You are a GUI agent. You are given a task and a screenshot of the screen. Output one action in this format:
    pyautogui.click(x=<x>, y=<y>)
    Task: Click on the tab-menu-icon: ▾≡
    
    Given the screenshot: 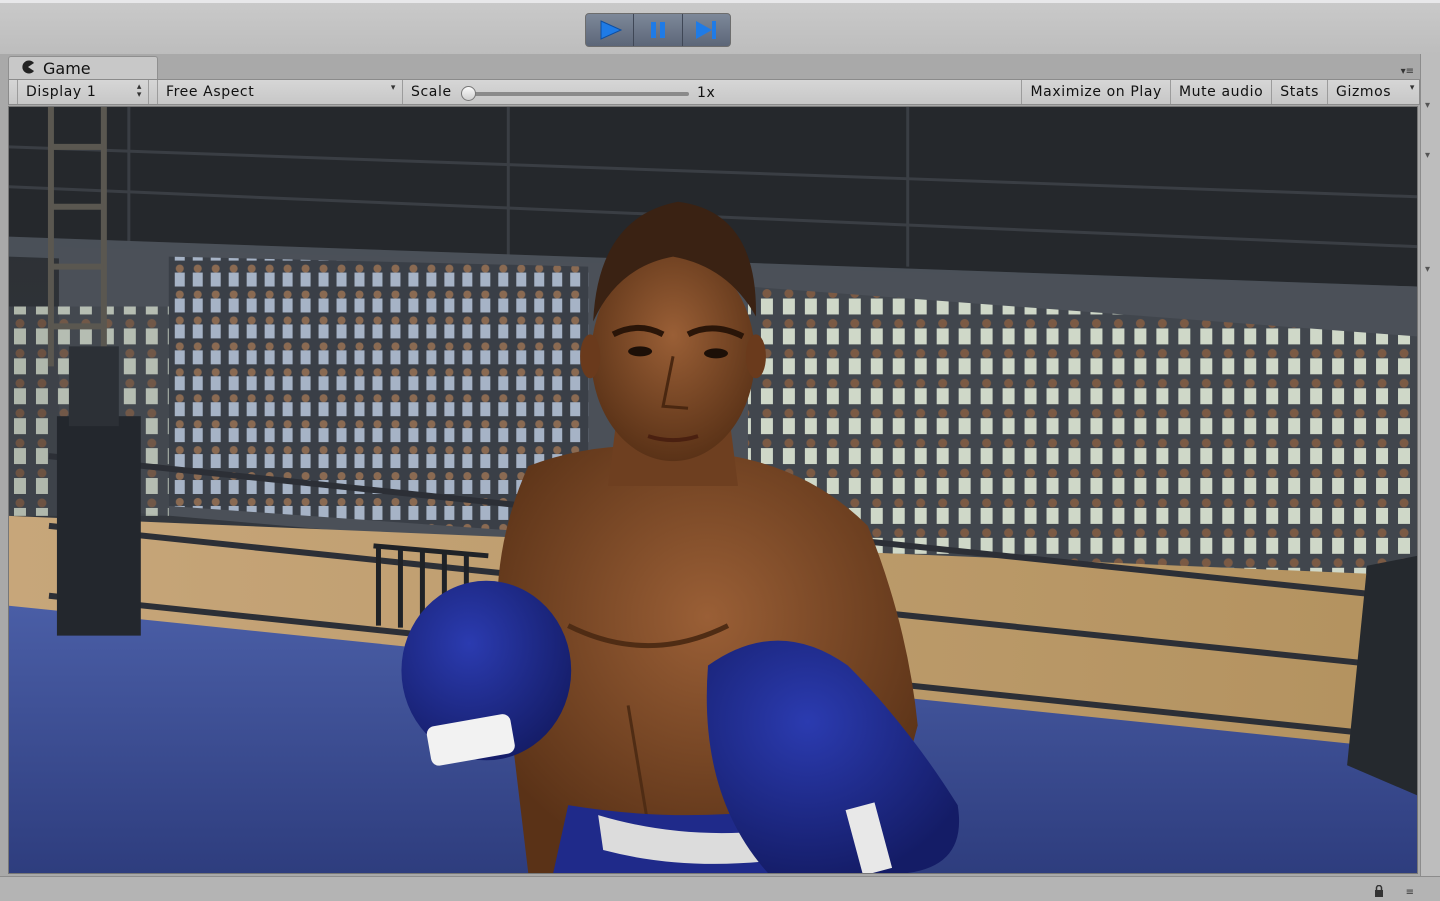 What is the action you would take?
    pyautogui.click(x=1407, y=71)
    